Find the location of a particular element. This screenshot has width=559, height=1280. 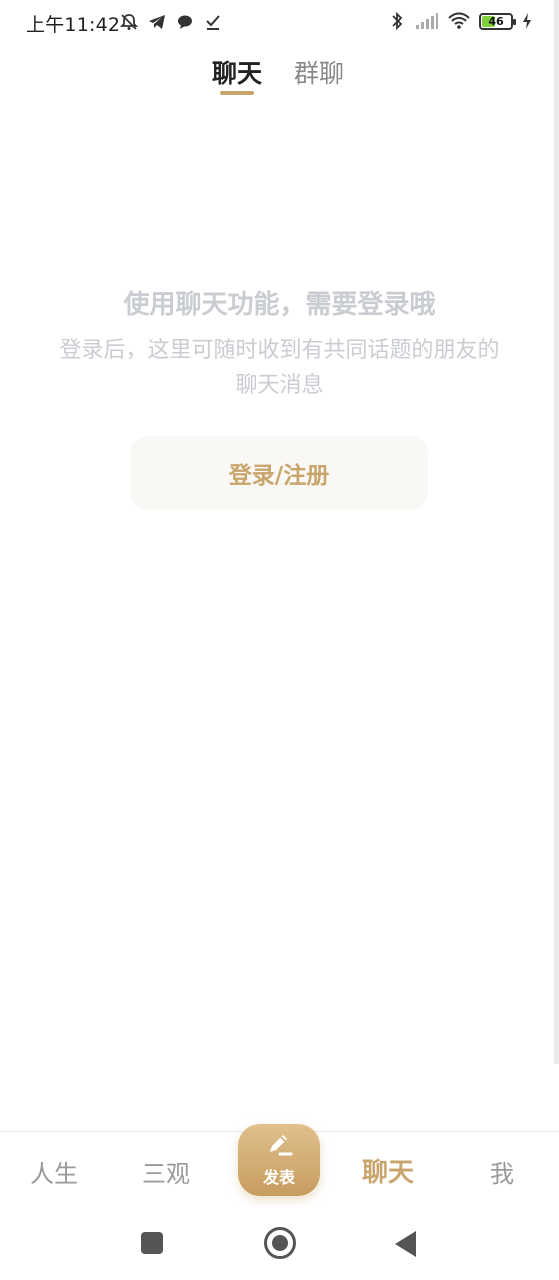

bottom-nav: 人生 三观 发表 聊天 我 is located at coordinates (279, 1165).